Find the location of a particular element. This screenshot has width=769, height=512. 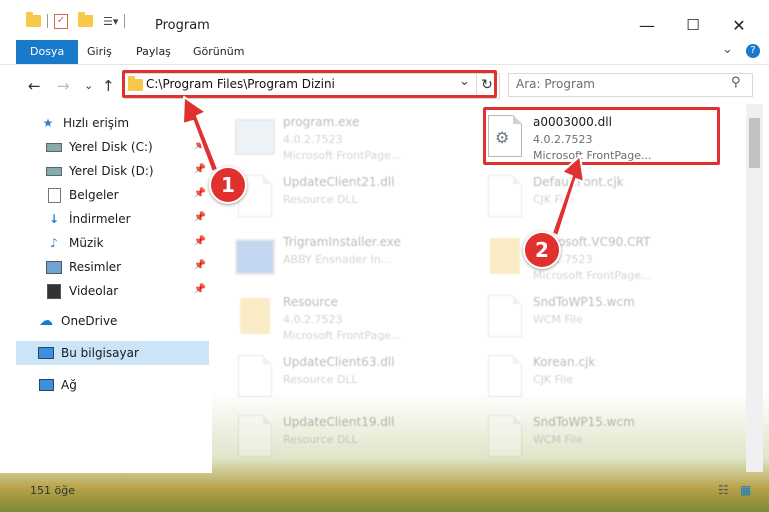

step-1-badge: 1 is located at coordinates (228, 185).